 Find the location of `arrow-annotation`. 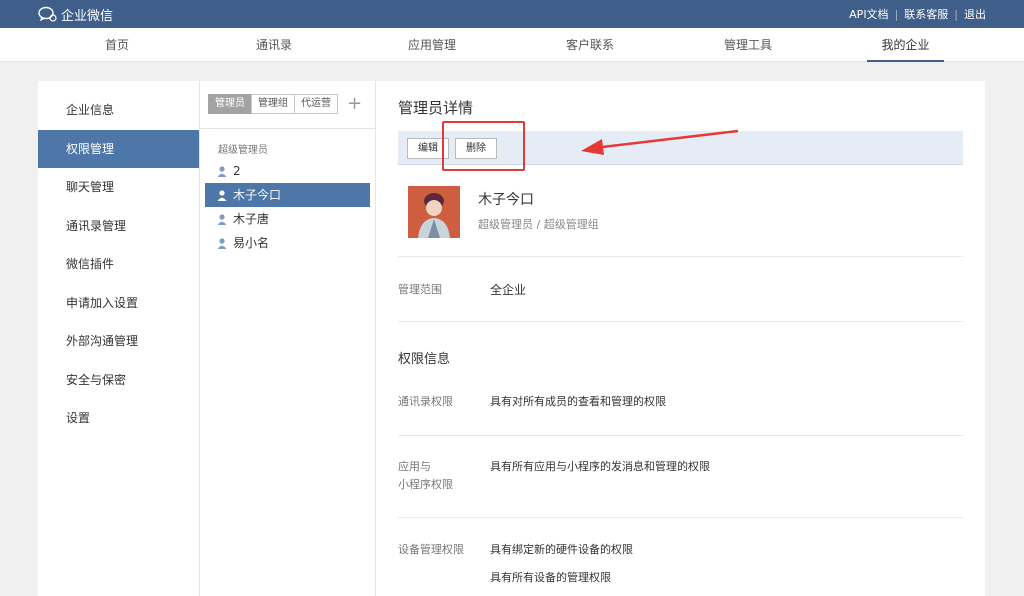

arrow-annotation is located at coordinates (660, 142).